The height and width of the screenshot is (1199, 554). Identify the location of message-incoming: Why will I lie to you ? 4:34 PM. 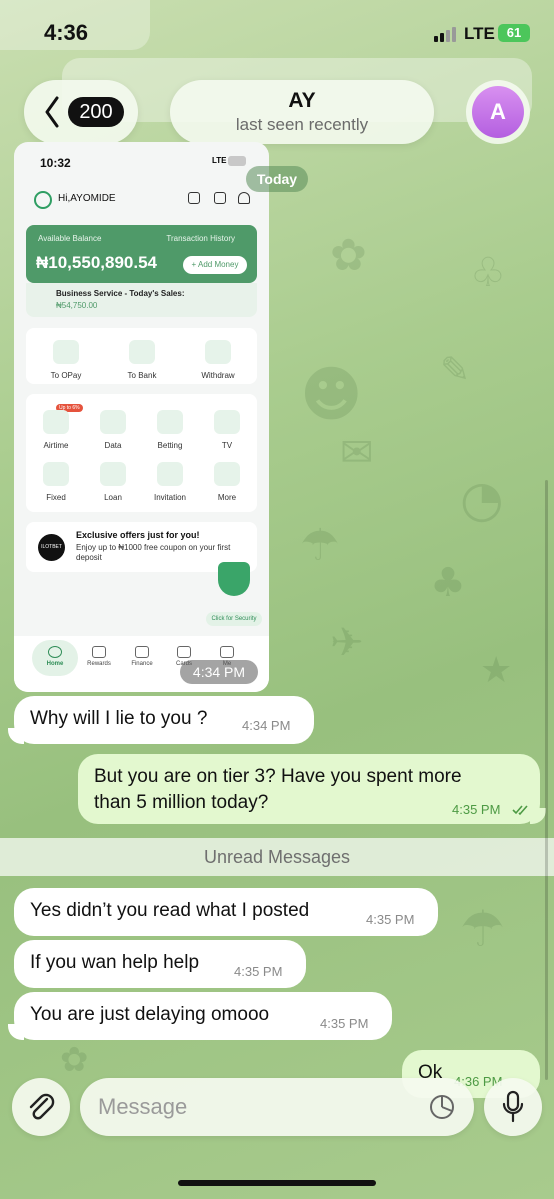
(161, 720).